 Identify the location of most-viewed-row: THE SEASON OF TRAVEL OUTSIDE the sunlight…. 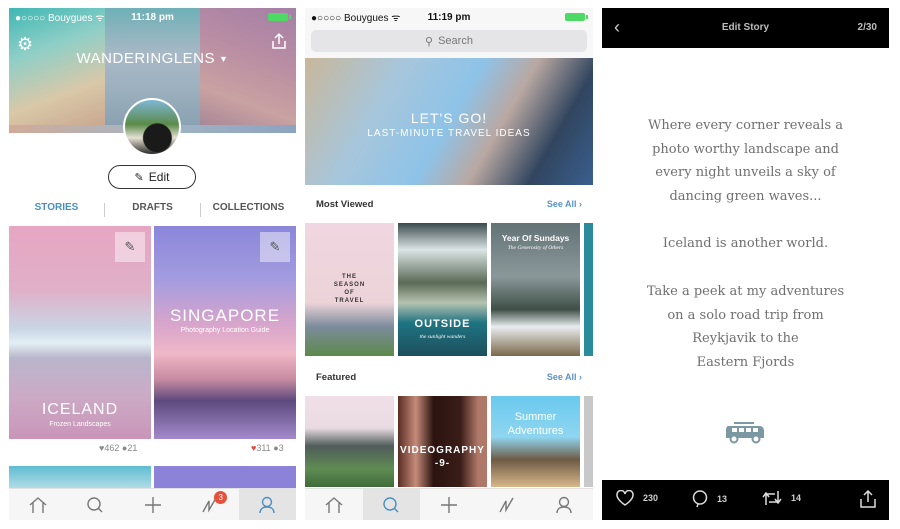
(449, 289).